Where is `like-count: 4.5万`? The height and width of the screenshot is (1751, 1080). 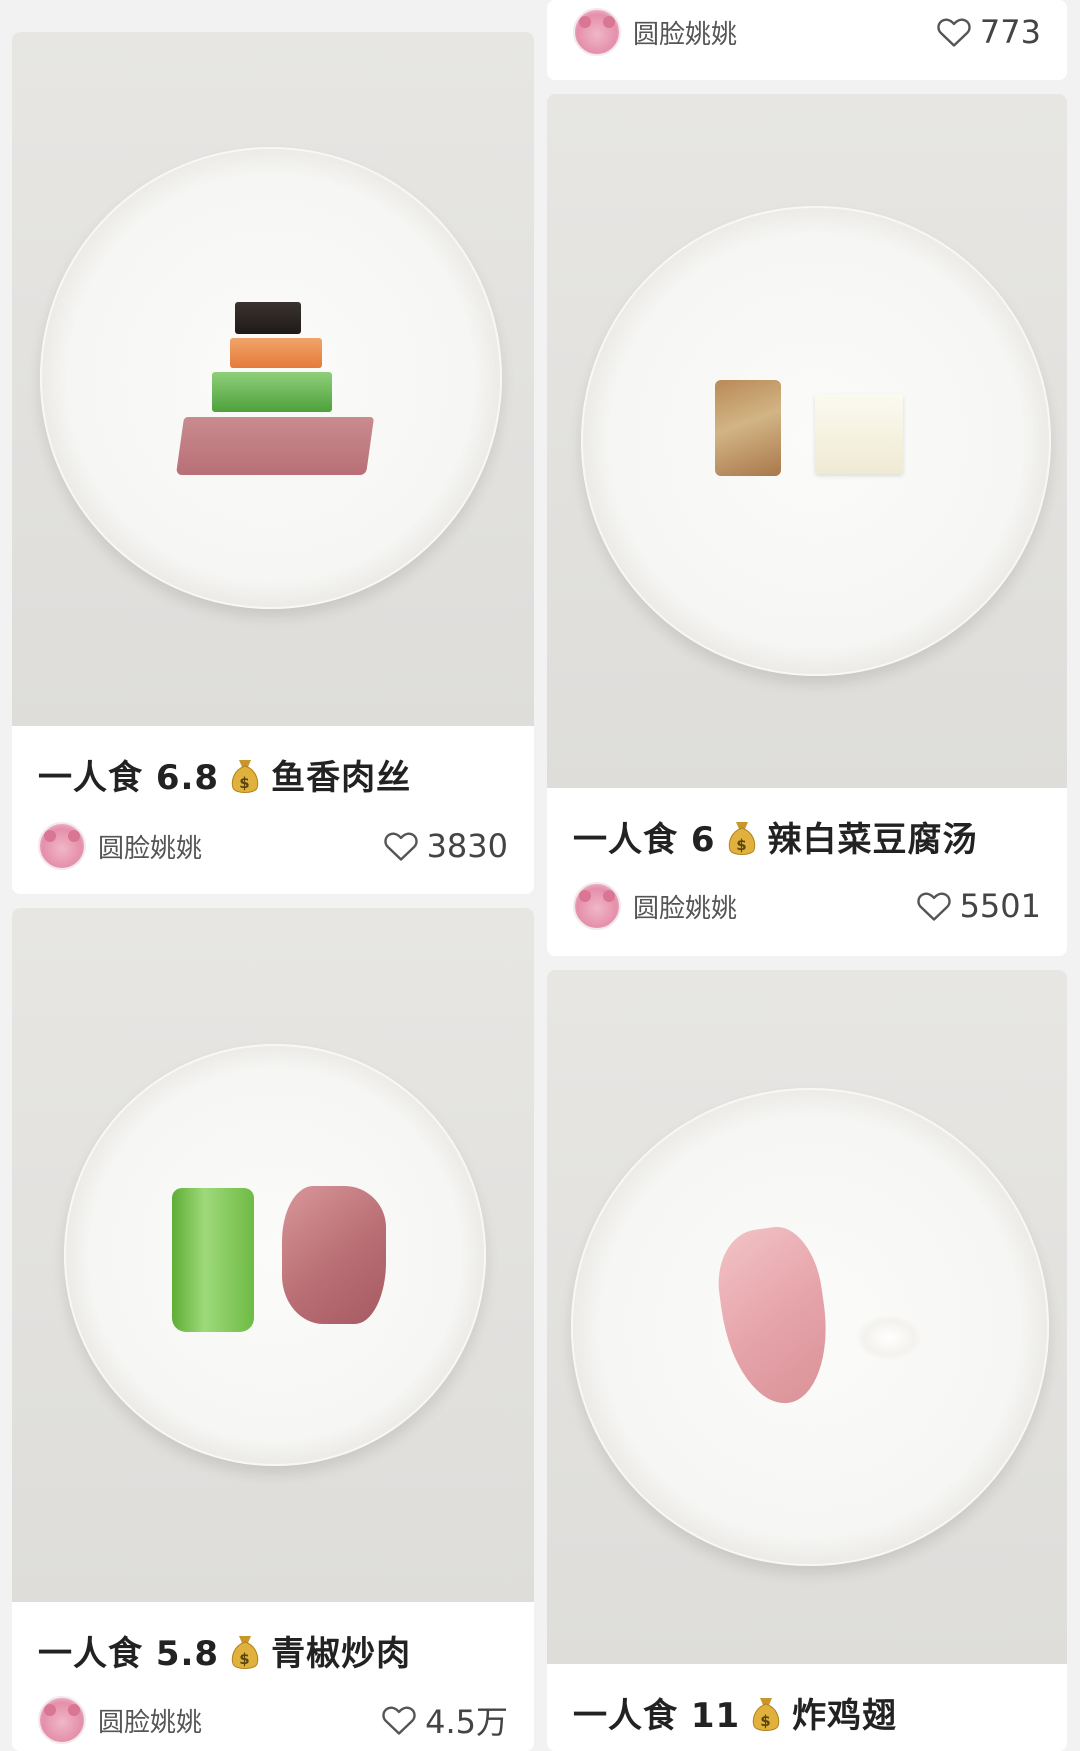
like-count: 4.5万 is located at coordinates (466, 1722).